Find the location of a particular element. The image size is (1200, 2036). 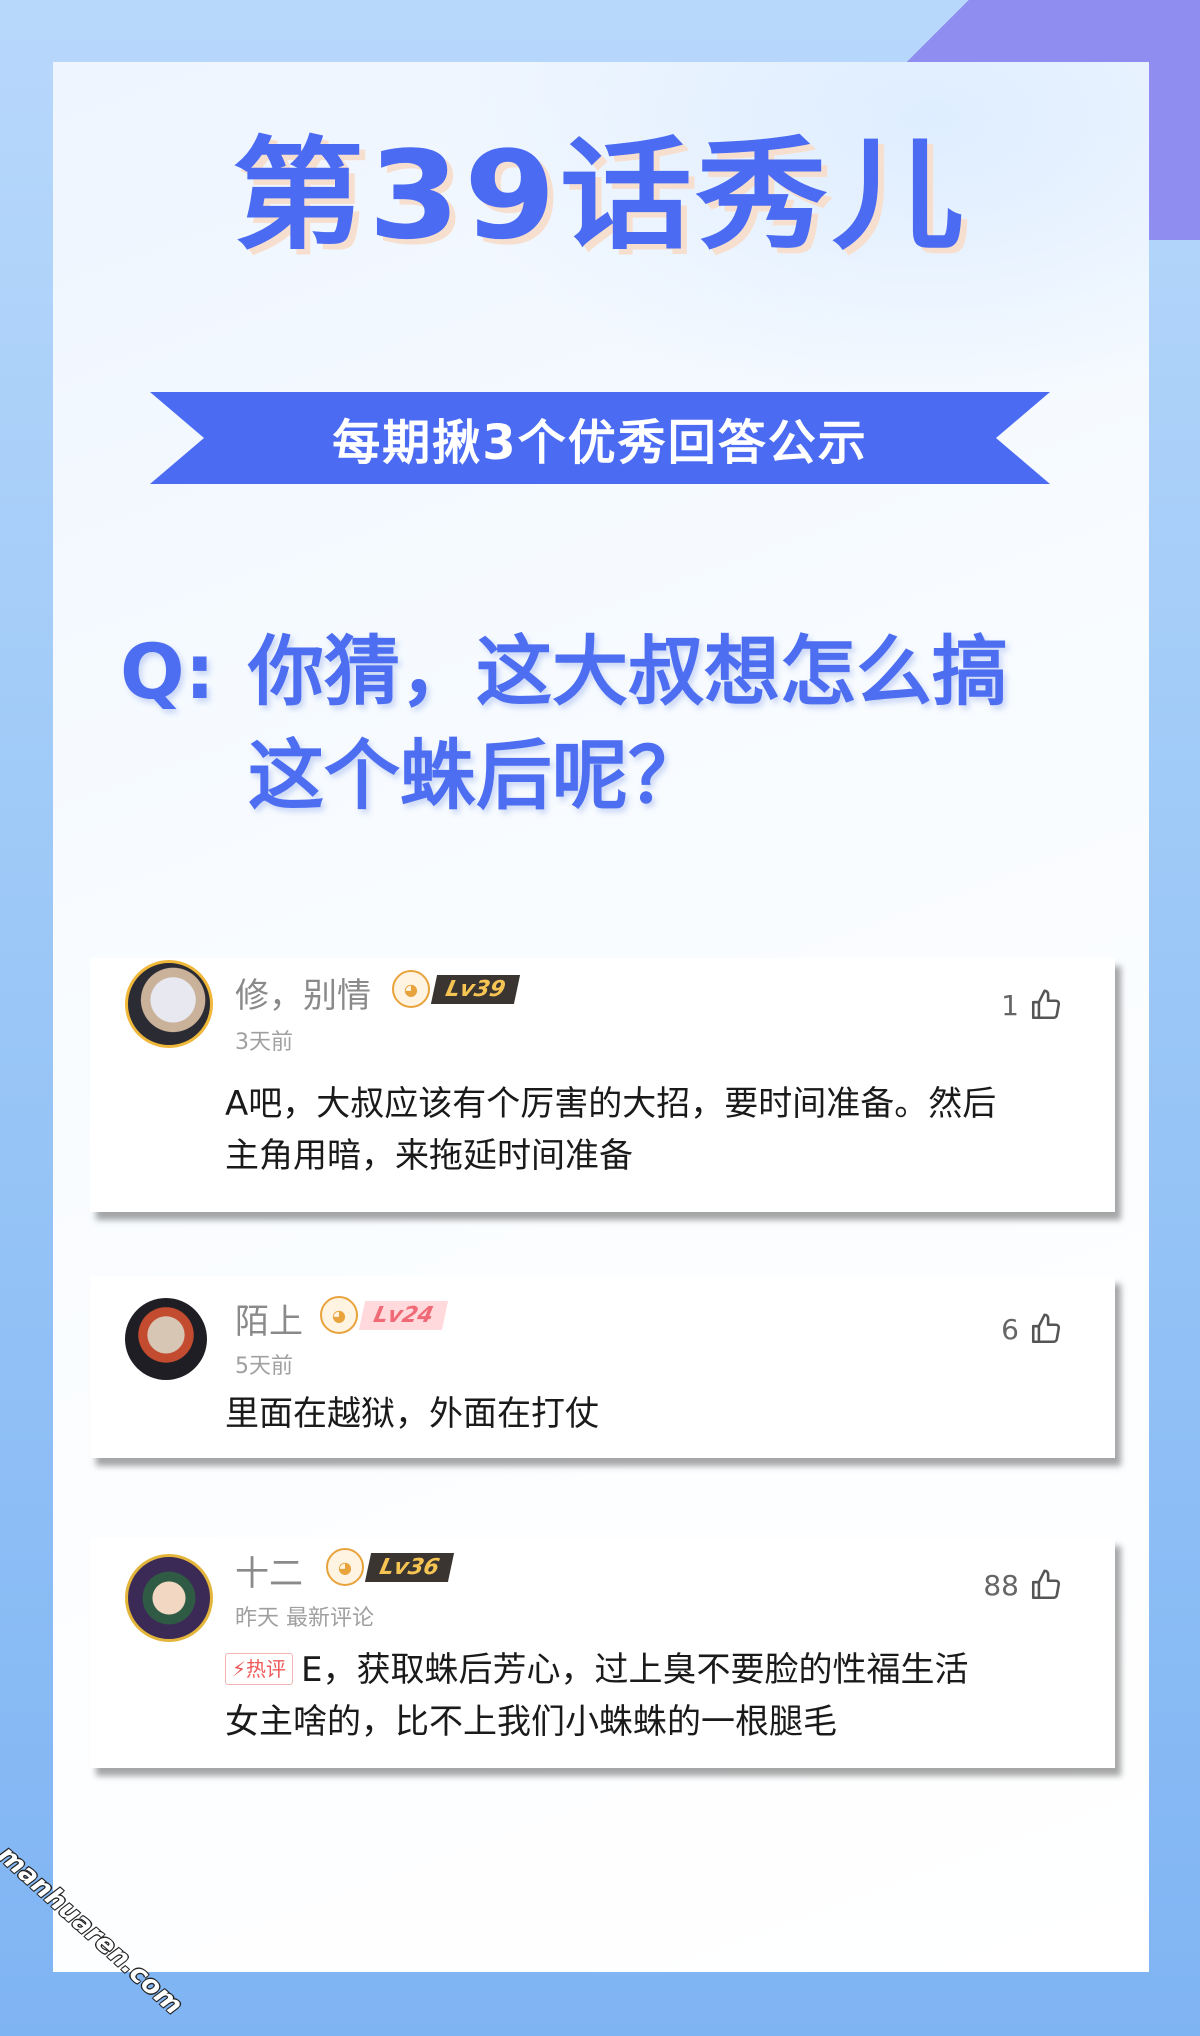

comment-text-line: A吧，大叔应该有个厉害的大招，要时间准备。然后 is located at coordinates (611, 1104).